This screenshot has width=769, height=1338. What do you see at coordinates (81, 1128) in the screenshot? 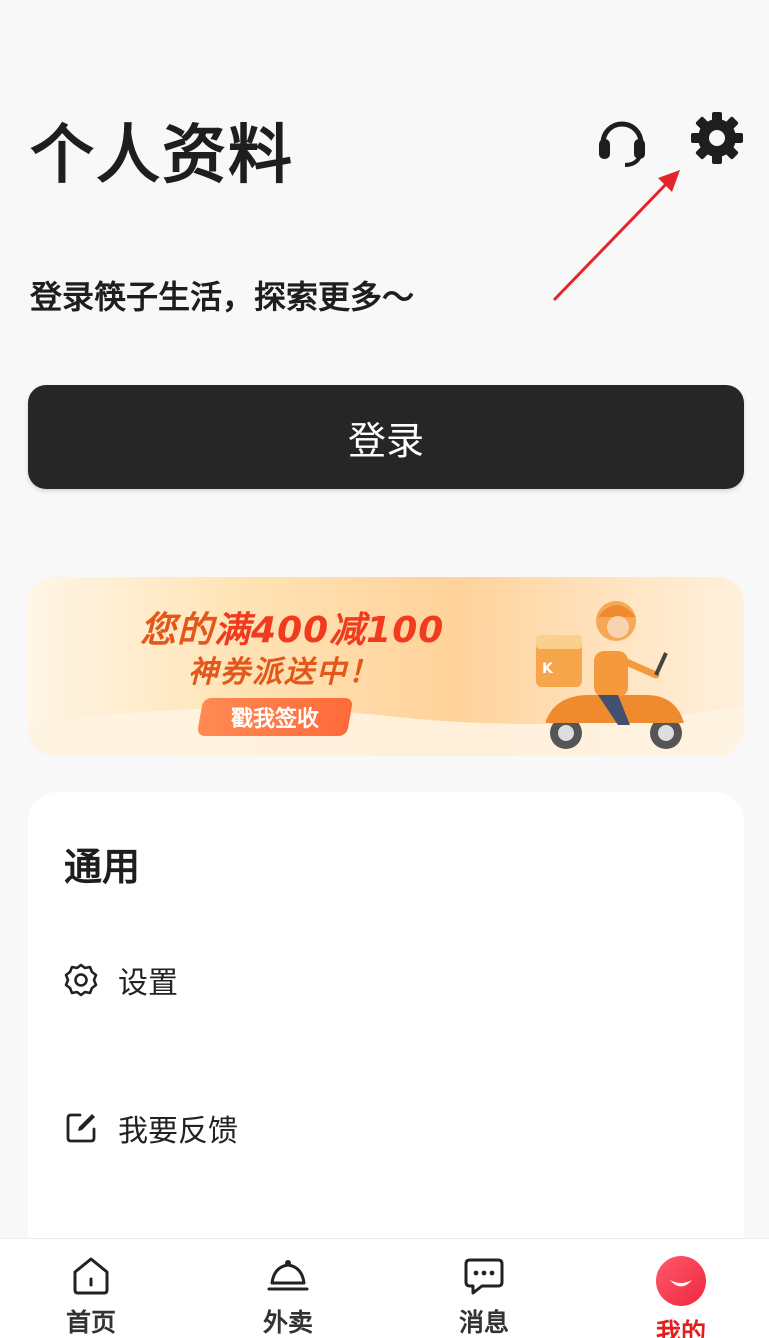
I see `edit-square-icon` at bounding box center [81, 1128].